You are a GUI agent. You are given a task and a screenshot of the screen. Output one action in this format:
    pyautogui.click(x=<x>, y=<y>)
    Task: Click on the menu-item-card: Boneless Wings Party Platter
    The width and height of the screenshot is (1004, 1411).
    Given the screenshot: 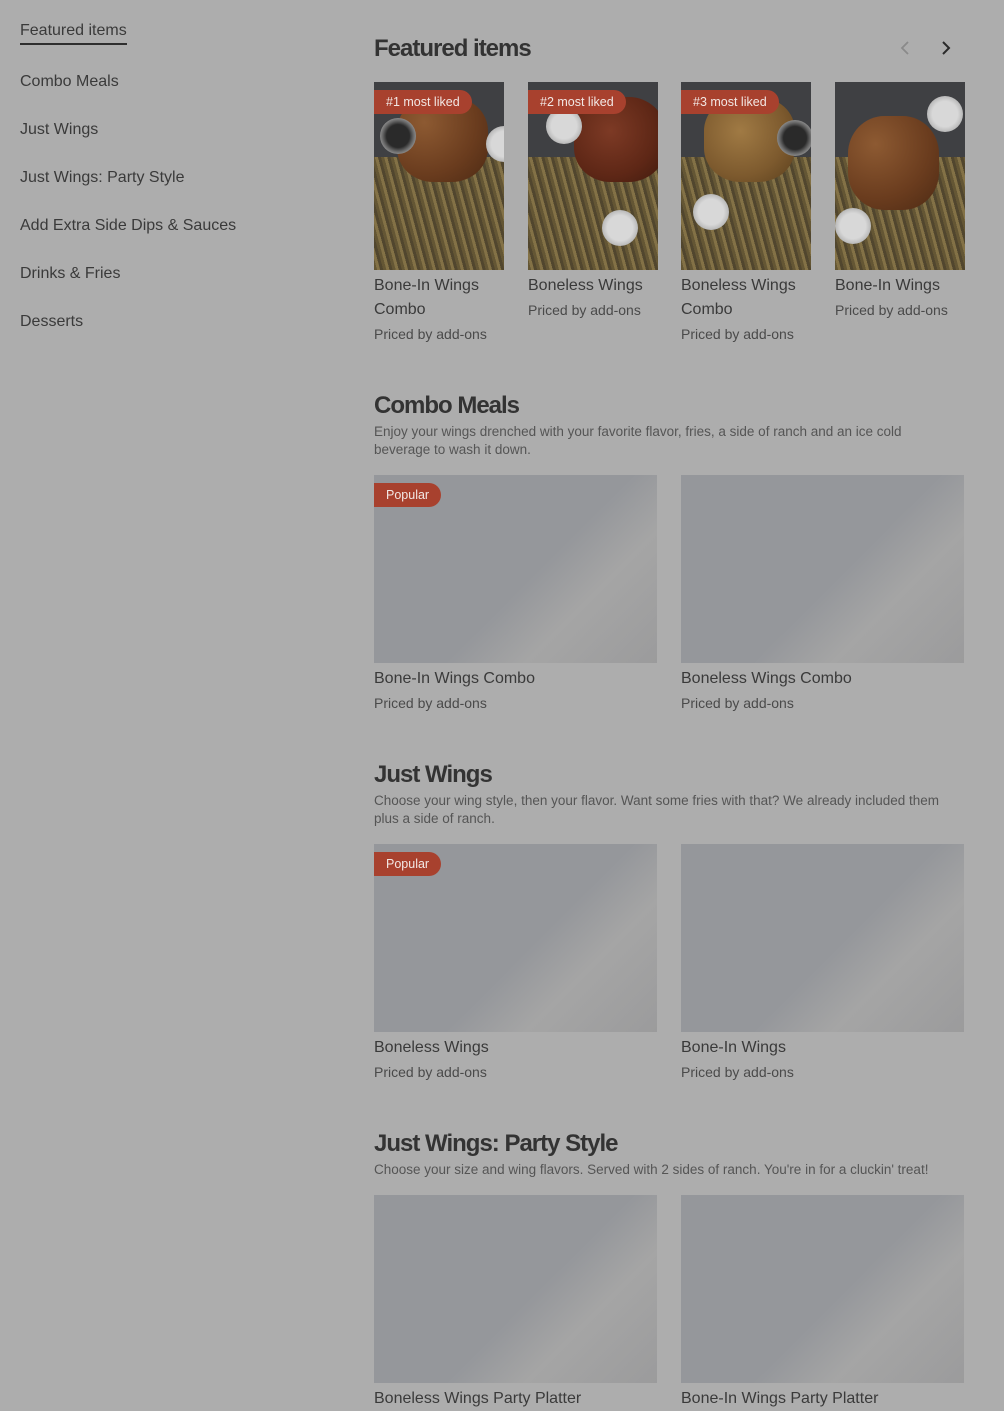 What is the action you would take?
    pyautogui.click(x=515, y=1303)
    